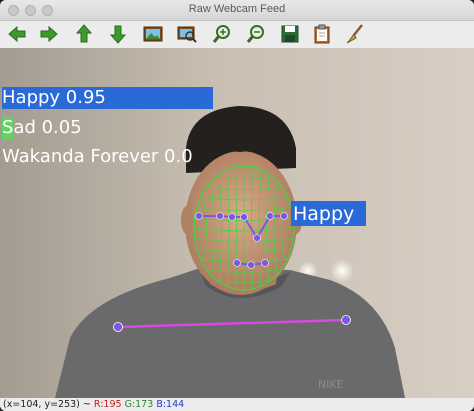 This screenshot has height=411, width=474. What do you see at coordinates (54, 97) in the screenshot?
I see `score-label-happy: Happy 0.95` at bounding box center [54, 97].